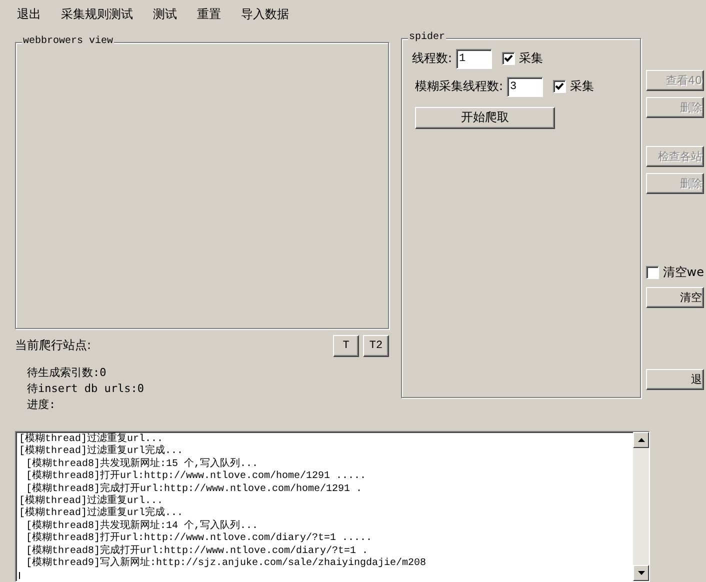 This screenshot has width=706, height=582. What do you see at coordinates (195, 489) in the screenshot?
I see `log-line: [模糊thread8]完成打开url:http://www.ntlove.com/home/1291 .` at bounding box center [195, 489].